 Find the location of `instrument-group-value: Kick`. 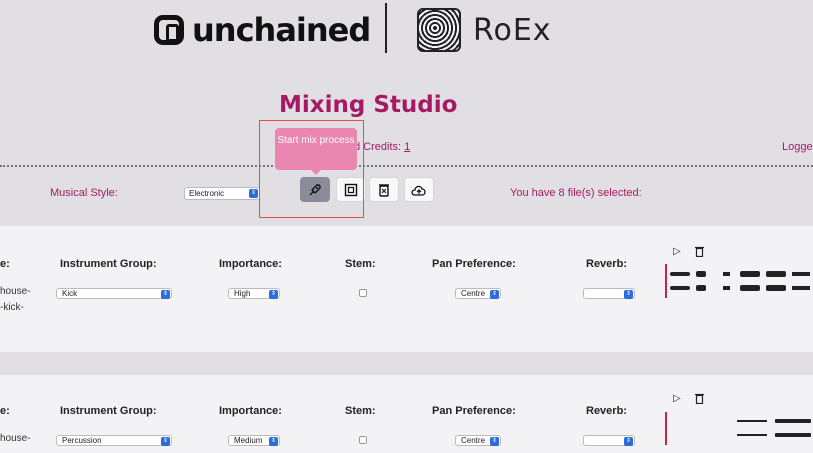

instrument-group-value: Kick is located at coordinates (70, 293).